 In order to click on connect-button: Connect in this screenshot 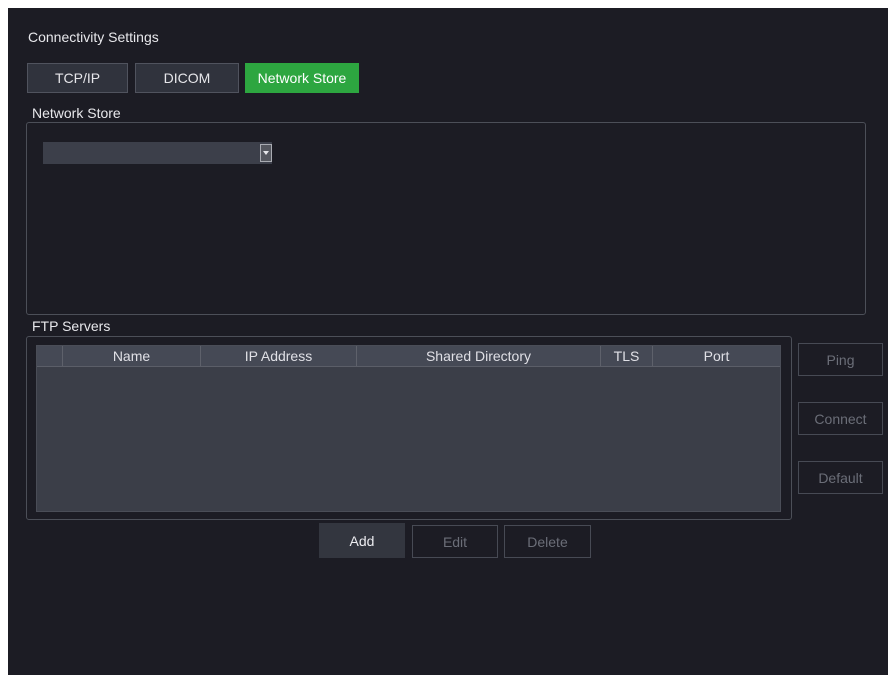, I will do `click(840, 418)`.